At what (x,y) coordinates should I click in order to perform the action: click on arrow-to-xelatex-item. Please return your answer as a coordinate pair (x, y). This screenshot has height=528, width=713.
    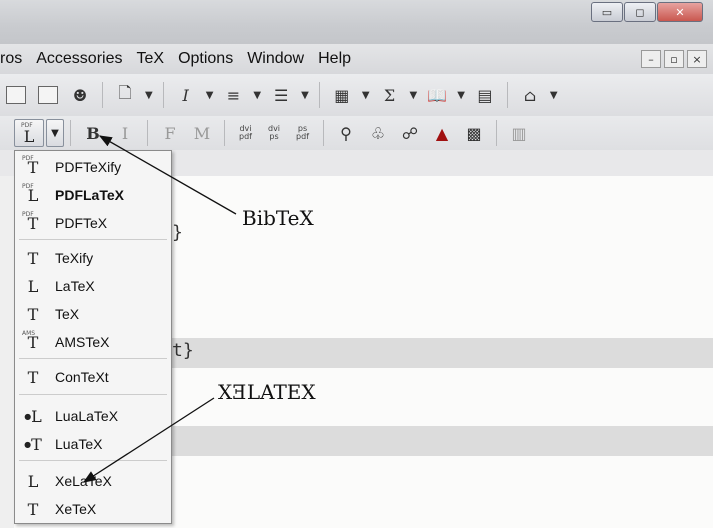
    Looking at the image, I should click on (148, 440).